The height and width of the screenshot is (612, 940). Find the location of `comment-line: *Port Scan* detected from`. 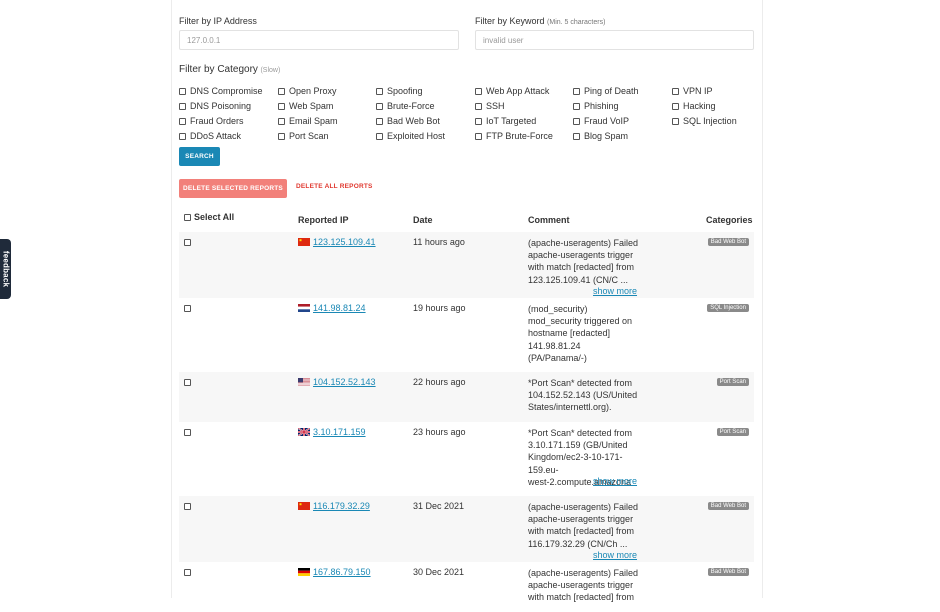

comment-line: *Port Scan* detected from is located at coordinates (580, 383).